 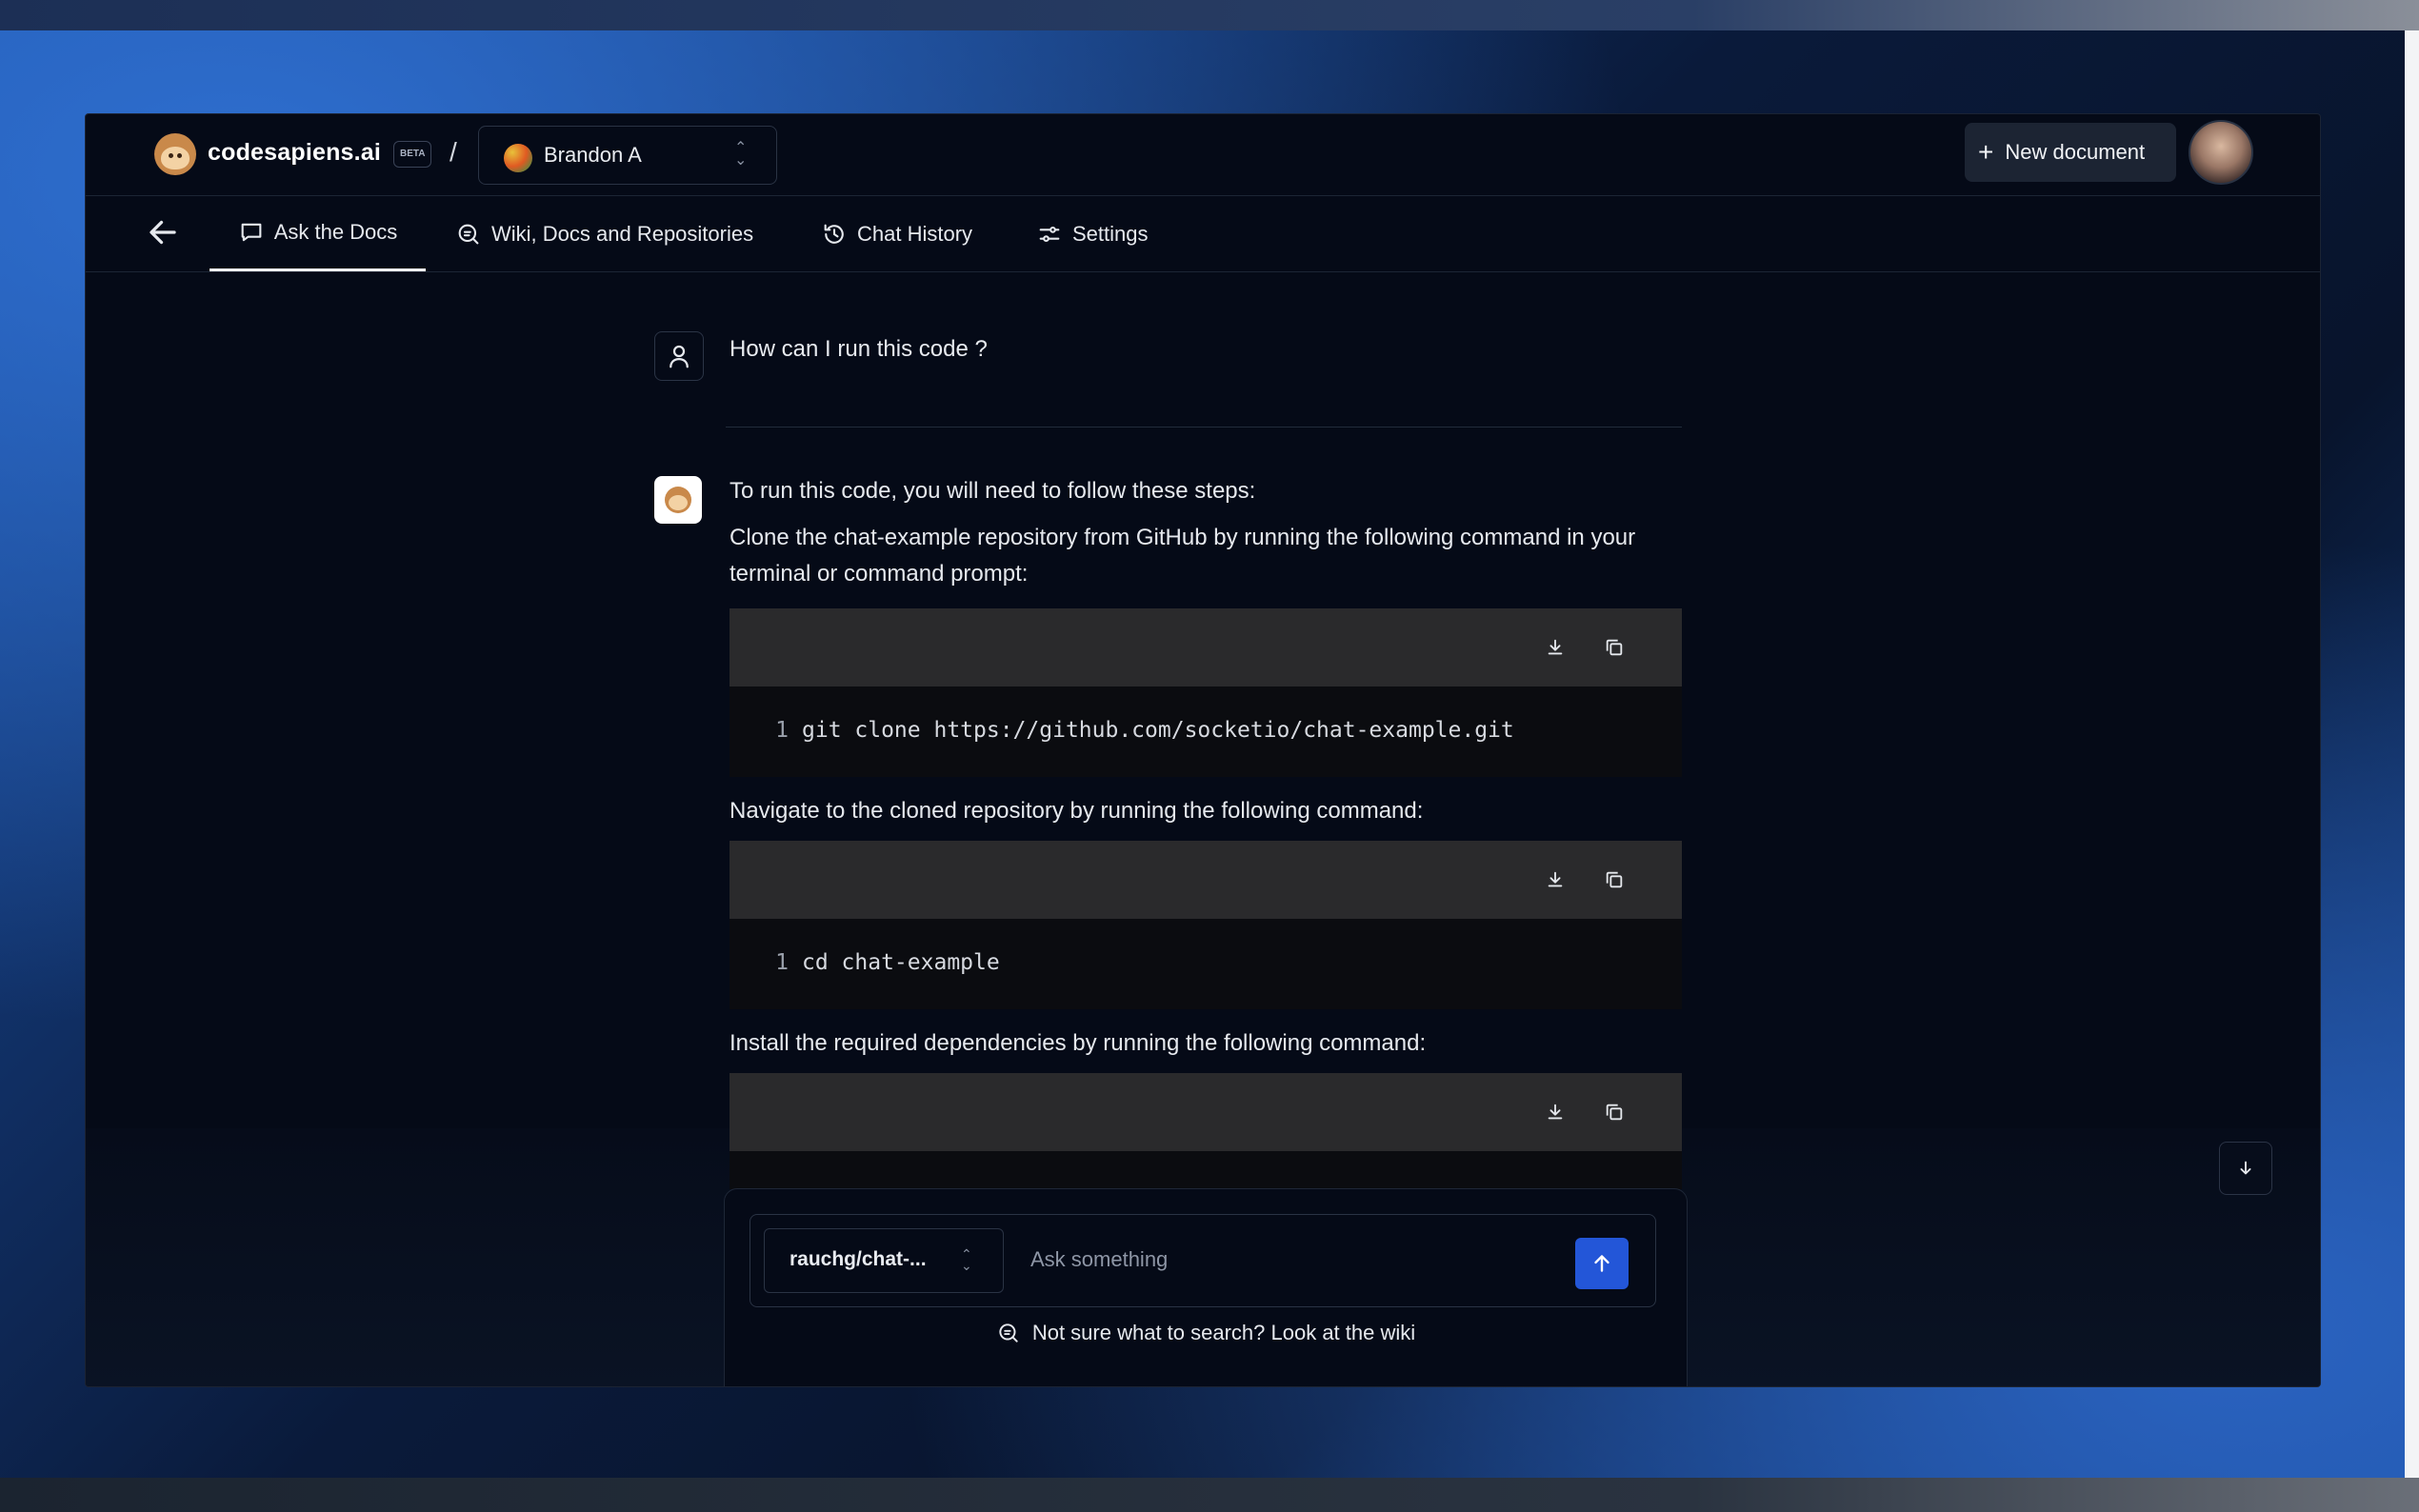 What do you see at coordinates (678, 500) in the screenshot?
I see `assistant-monkey-icon` at bounding box center [678, 500].